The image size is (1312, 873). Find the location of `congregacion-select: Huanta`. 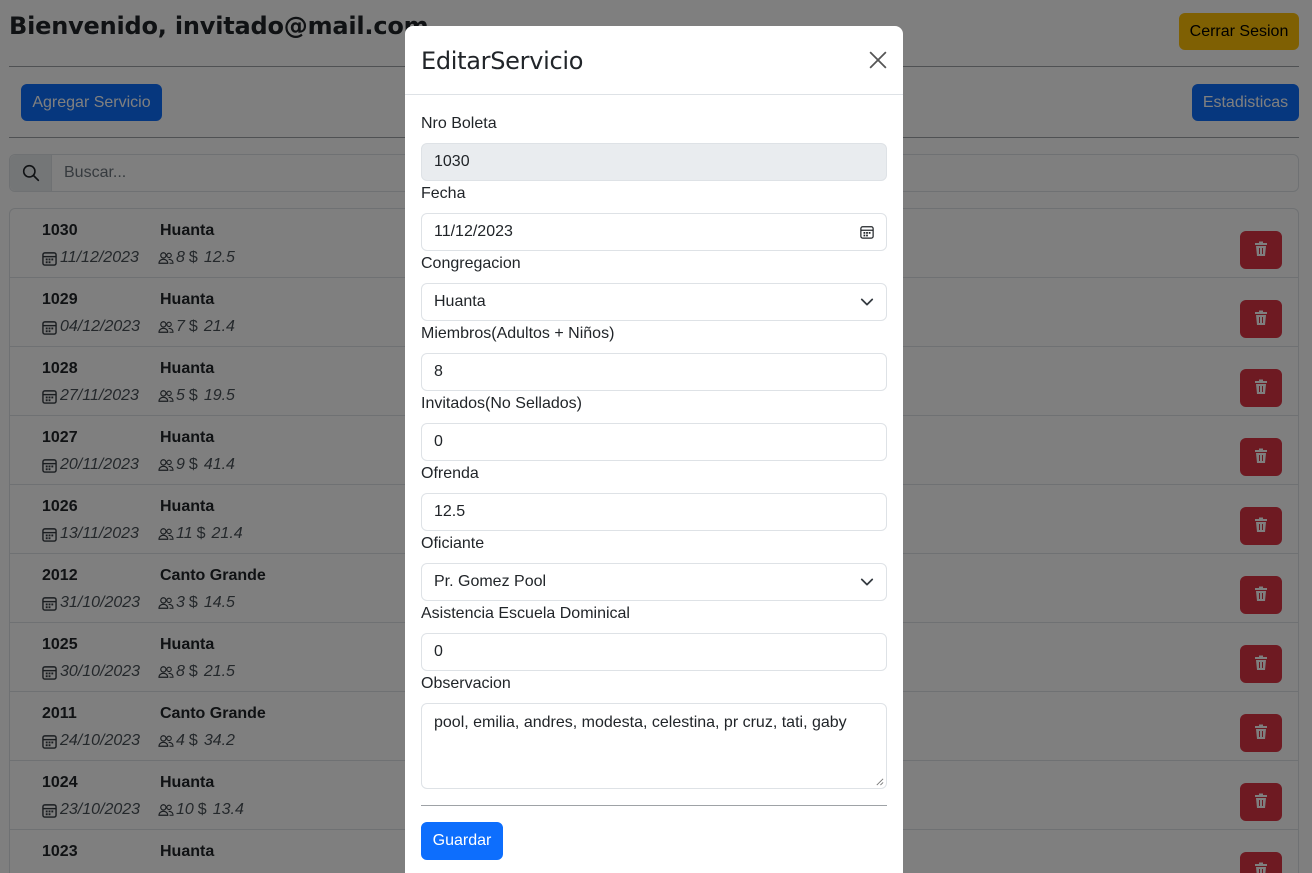

congregacion-select: Huanta is located at coordinates (654, 302).